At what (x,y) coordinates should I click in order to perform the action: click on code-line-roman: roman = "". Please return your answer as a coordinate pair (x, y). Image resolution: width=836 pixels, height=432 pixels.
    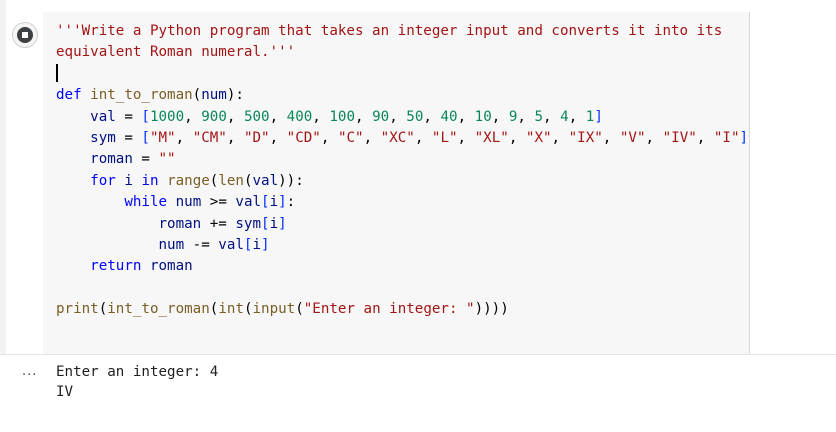
    Looking at the image, I should click on (133, 159).